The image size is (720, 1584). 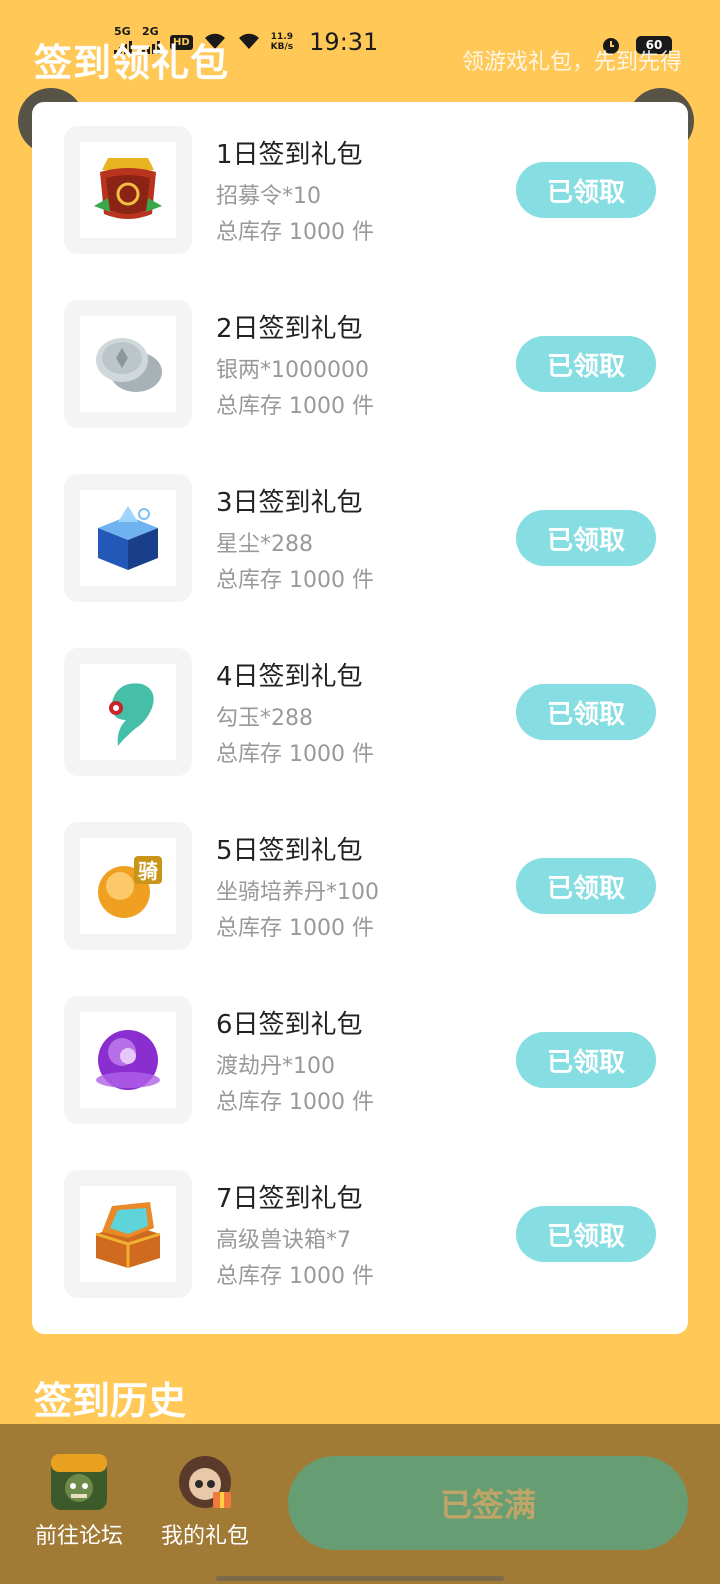 I want to click on bottom-bar: 前往论坛 我的礼包 已签满, so click(x=360, y=1504).